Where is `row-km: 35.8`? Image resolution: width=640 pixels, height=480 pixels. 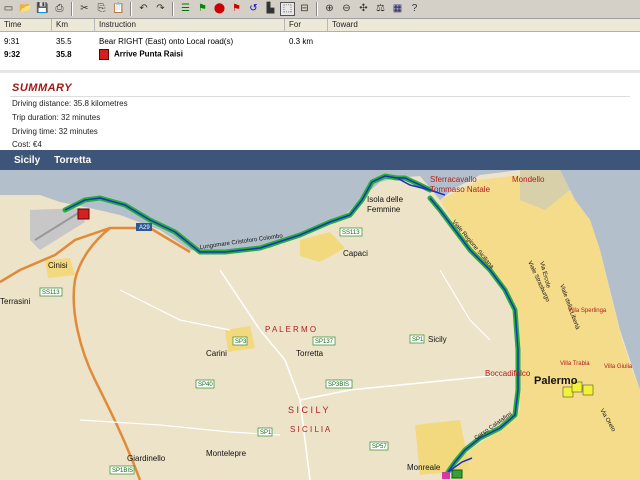 row-km: 35.8 is located at coordinates (64, 54).